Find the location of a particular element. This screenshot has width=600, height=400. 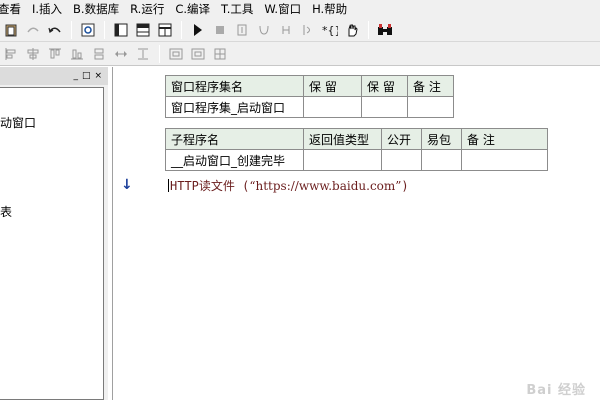

panel-minimize-button: _ is located at coordinates (75, 76).